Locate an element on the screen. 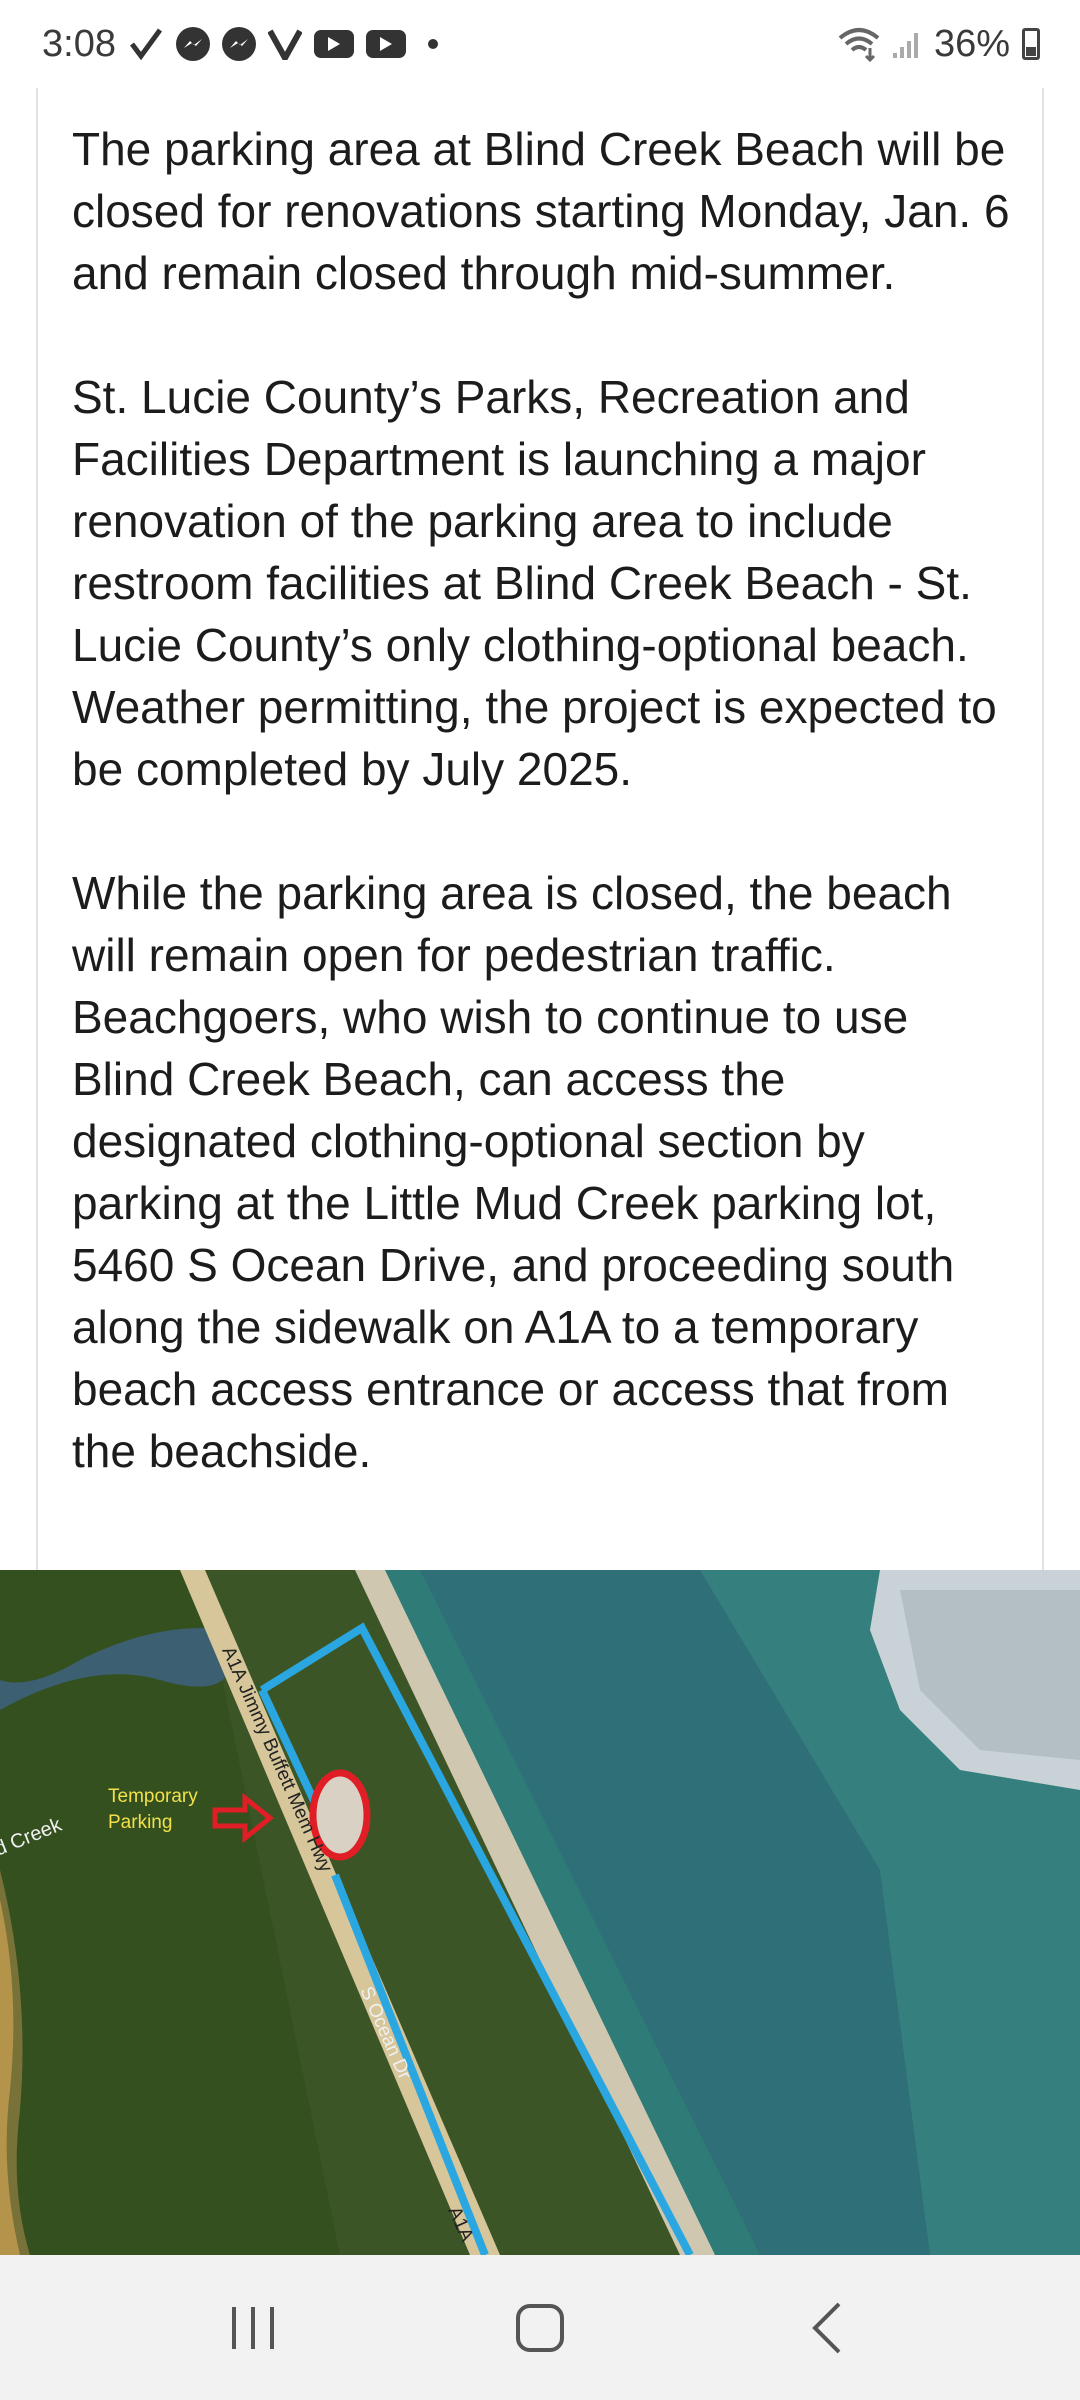 Image resolution: width=1080 pixels, height=2400 pixels. v-icon is located at coordinates (284, 44).